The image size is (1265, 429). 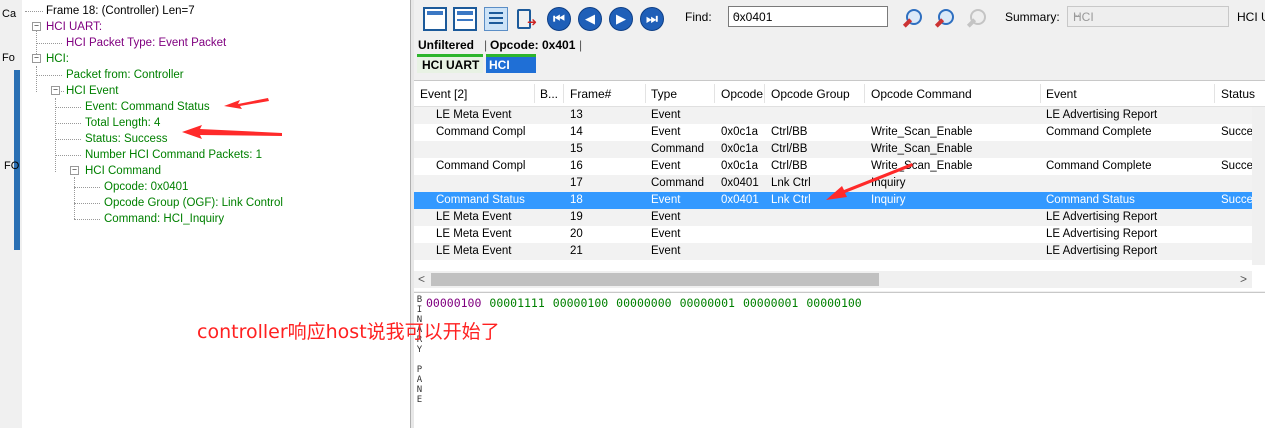 What do you see at coordinates (833, 149) in the screenshot?
I see `table-row: 15 Command 0x0c1a Ctrl/BB Write_Scan_Enable` at bounding box center [833, 149].